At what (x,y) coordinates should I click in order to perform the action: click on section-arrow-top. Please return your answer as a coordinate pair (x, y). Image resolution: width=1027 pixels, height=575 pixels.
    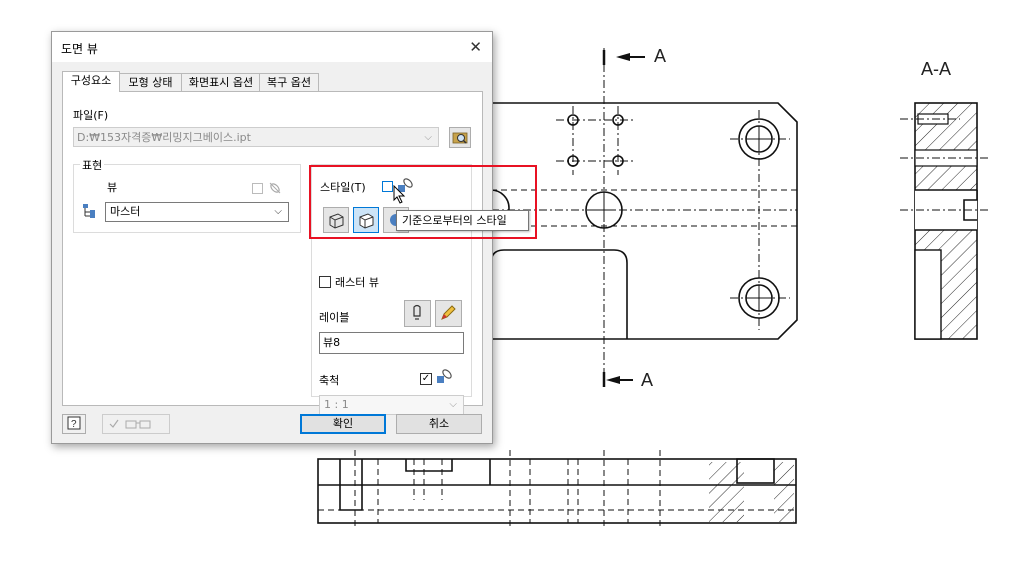
    Looking at the image, I should click on (623, 57).